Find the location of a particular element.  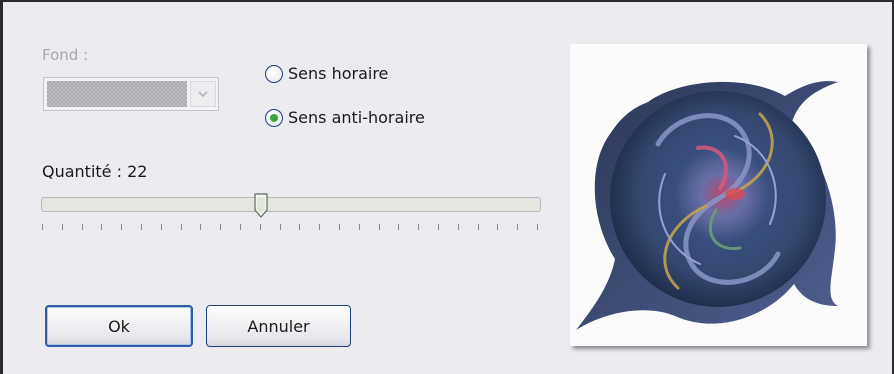

background-label: Fond : is located at coordinates (65, 55).